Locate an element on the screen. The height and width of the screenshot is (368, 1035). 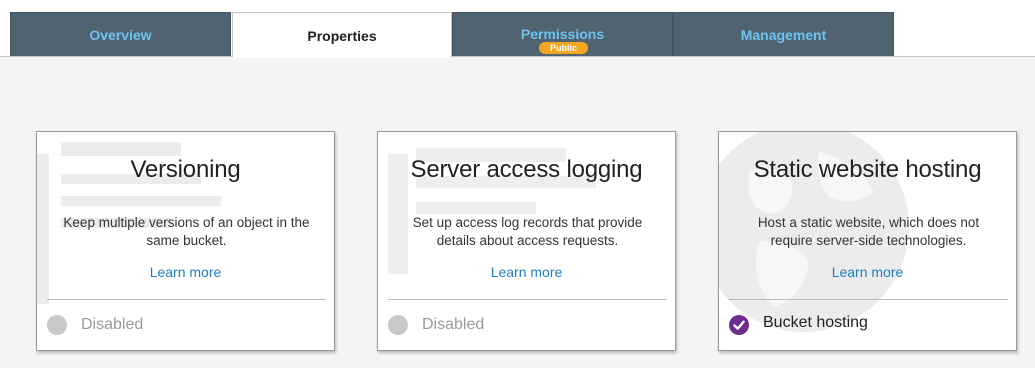
check-circle-icon is located at coordinates (739, 325).